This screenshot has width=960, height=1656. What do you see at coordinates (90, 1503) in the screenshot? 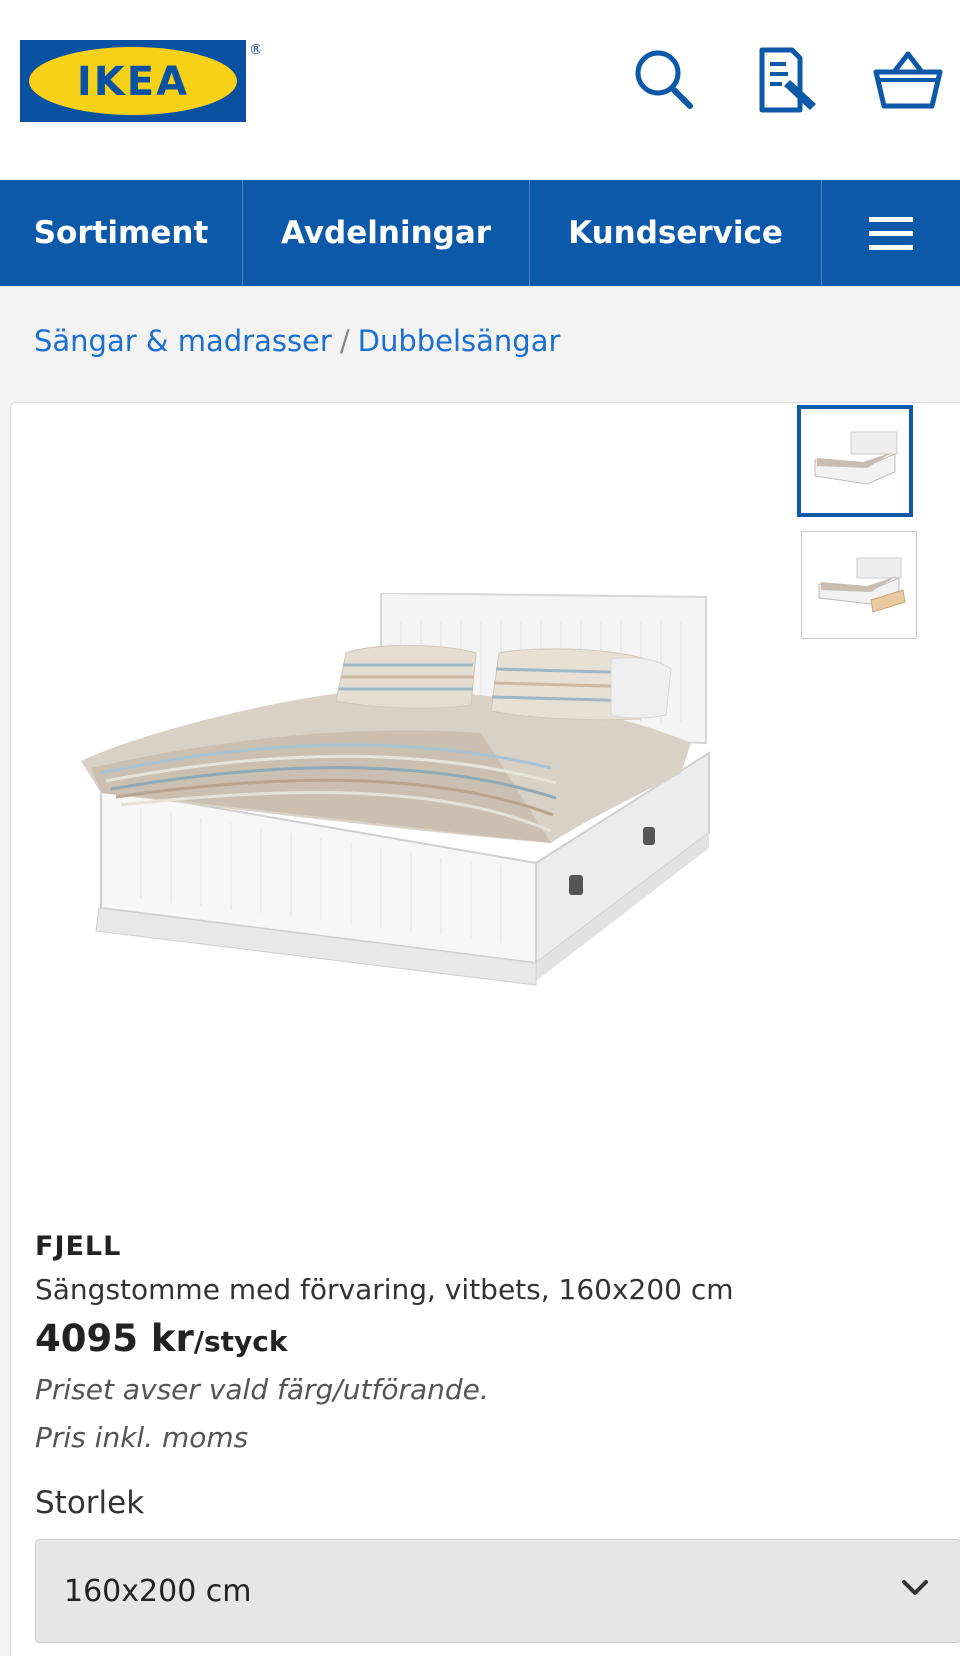
I see `size-label: Storlek` at bounding box center [90, 1503].